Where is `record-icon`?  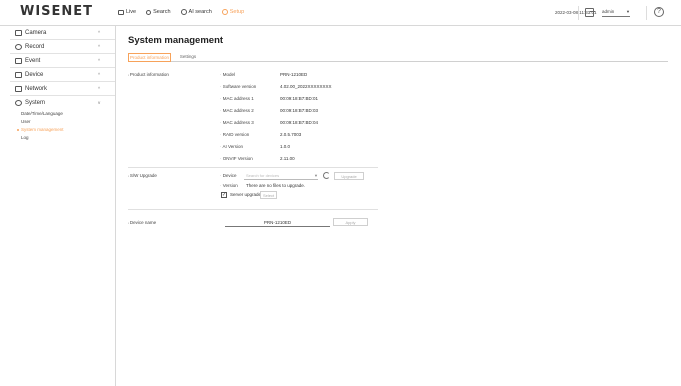 record-icon is located at coordinates (18, 46).